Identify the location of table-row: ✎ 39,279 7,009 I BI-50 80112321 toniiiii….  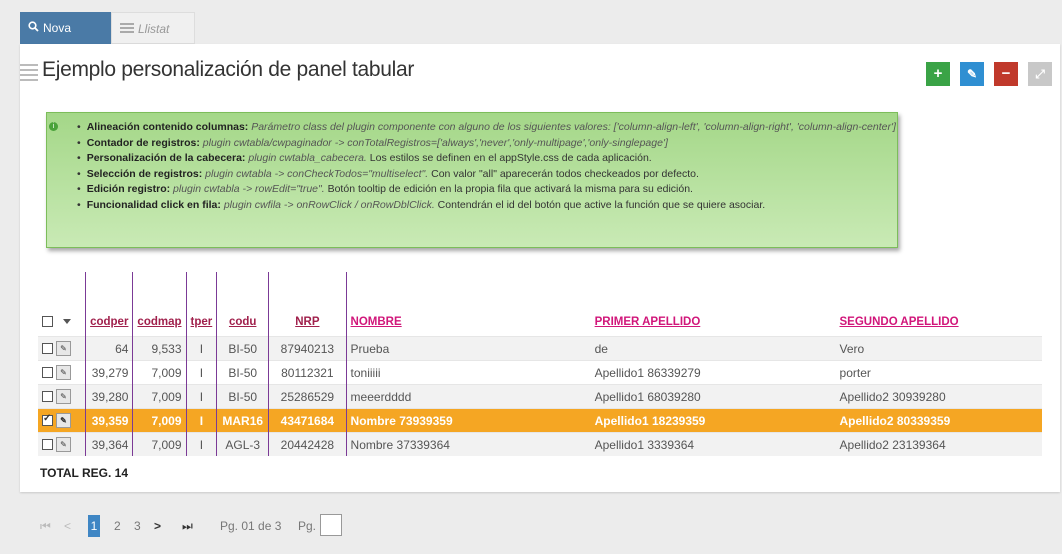
(540, 372).